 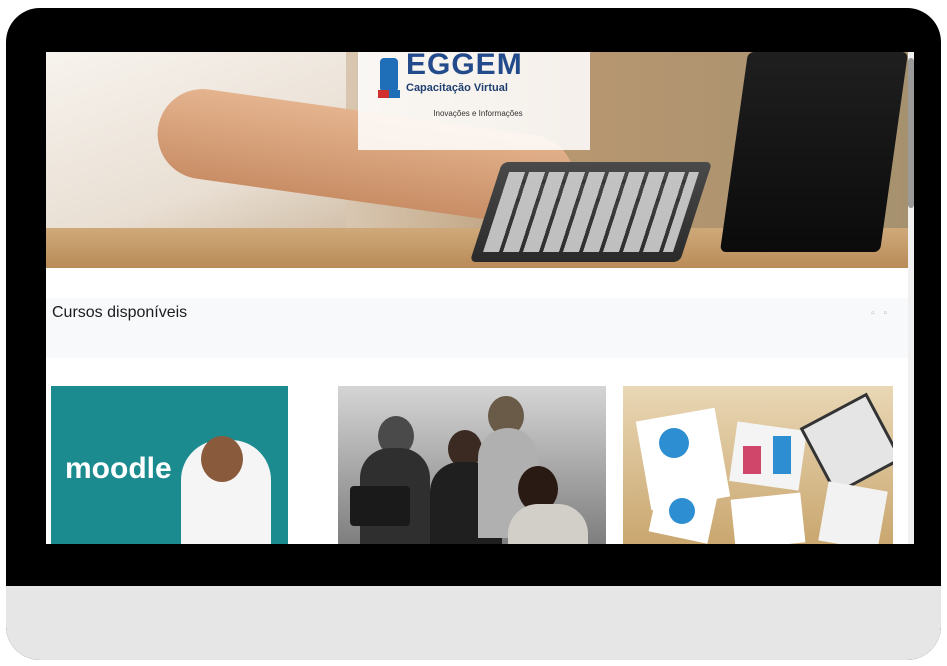 What do you see at coordinates (591, 212) in the screenshot?
I see `hero-keyboard` at bounding box center [591, 212].